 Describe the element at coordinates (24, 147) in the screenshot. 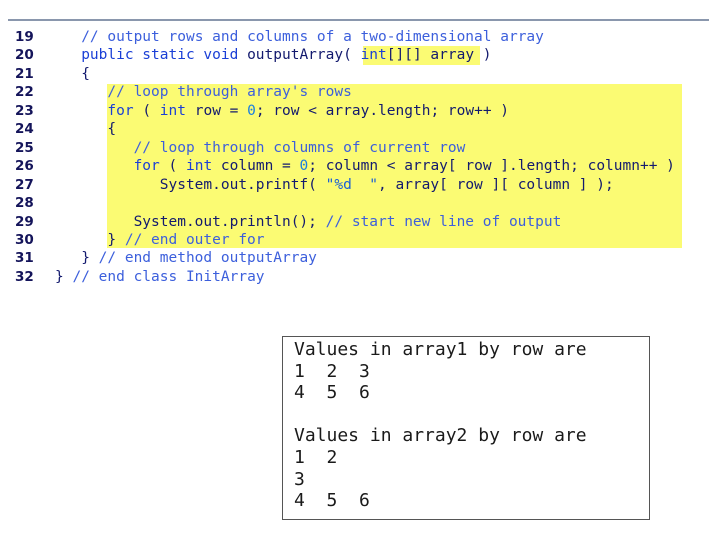

I see `line-number: 25` at that location.